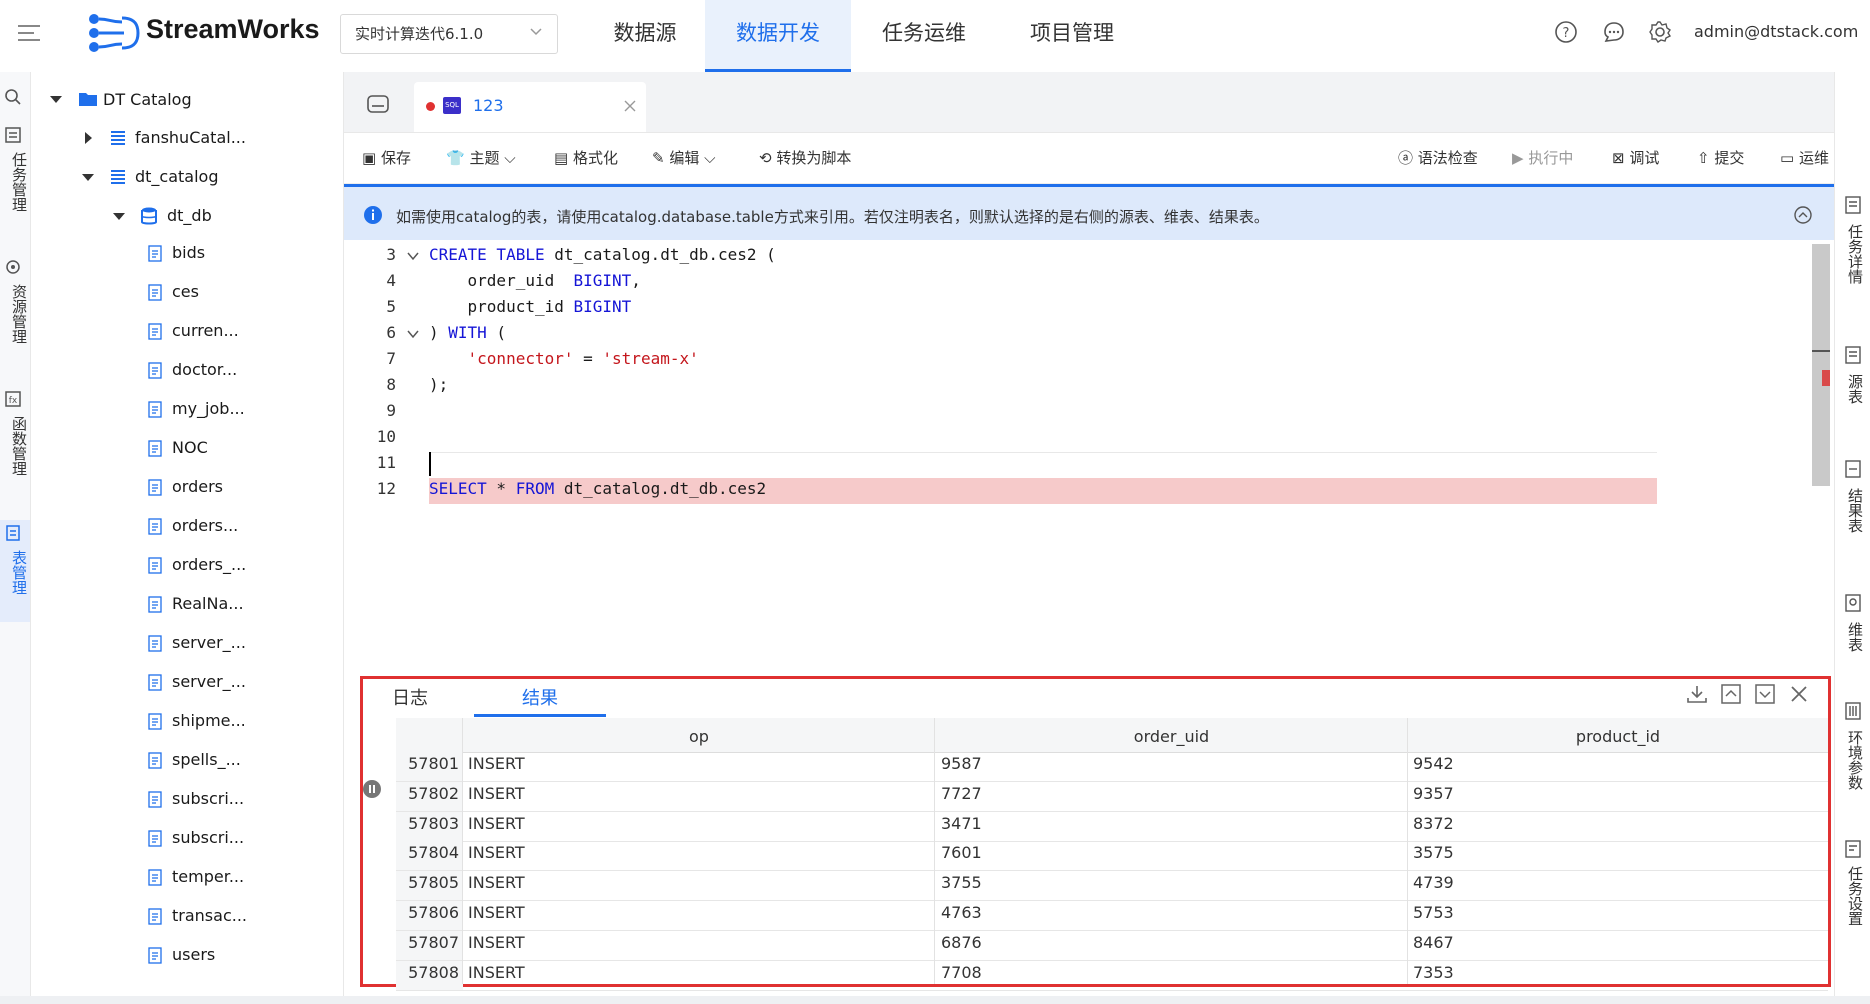 Image resolution: width=1870 pixels, height=1004 pixels. Describe the element at coordinates (1854, 389) in the screenshot. I see `right-rail-source-table: 源表` at that location.